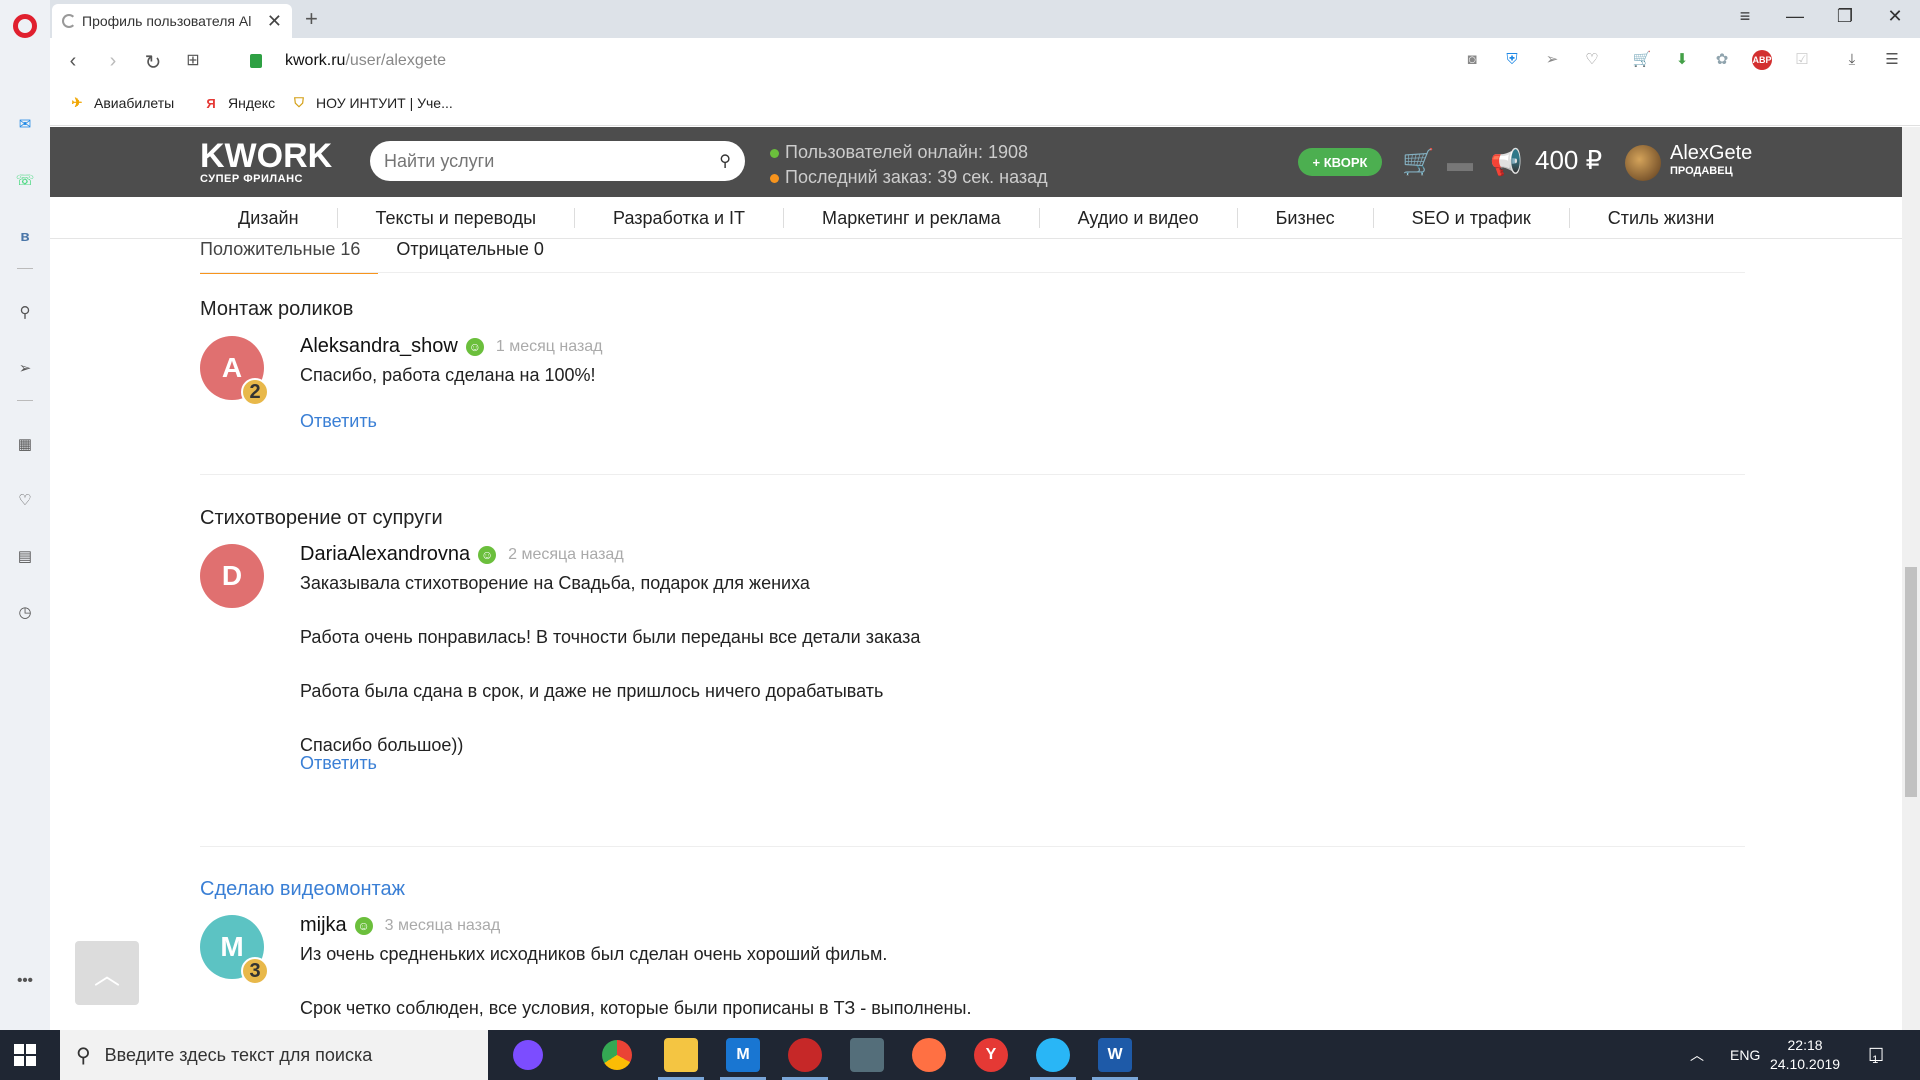 The height and width of the screenshot is (1080, 1920). Describe the element at coordinates (1805, 1064) in the screenshot. I see `clock-date: 24.10.2019` at that location.